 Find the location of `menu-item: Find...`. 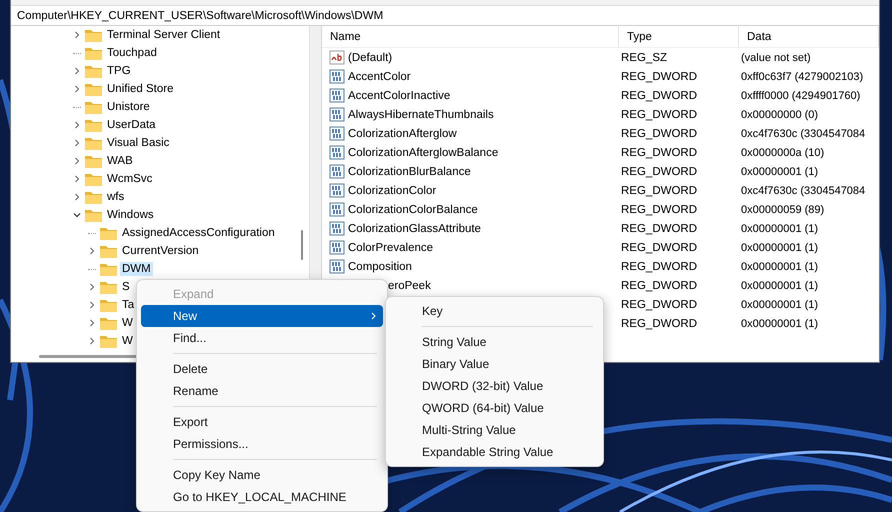

menu-item: Find... is located at coordinates (262, 338).